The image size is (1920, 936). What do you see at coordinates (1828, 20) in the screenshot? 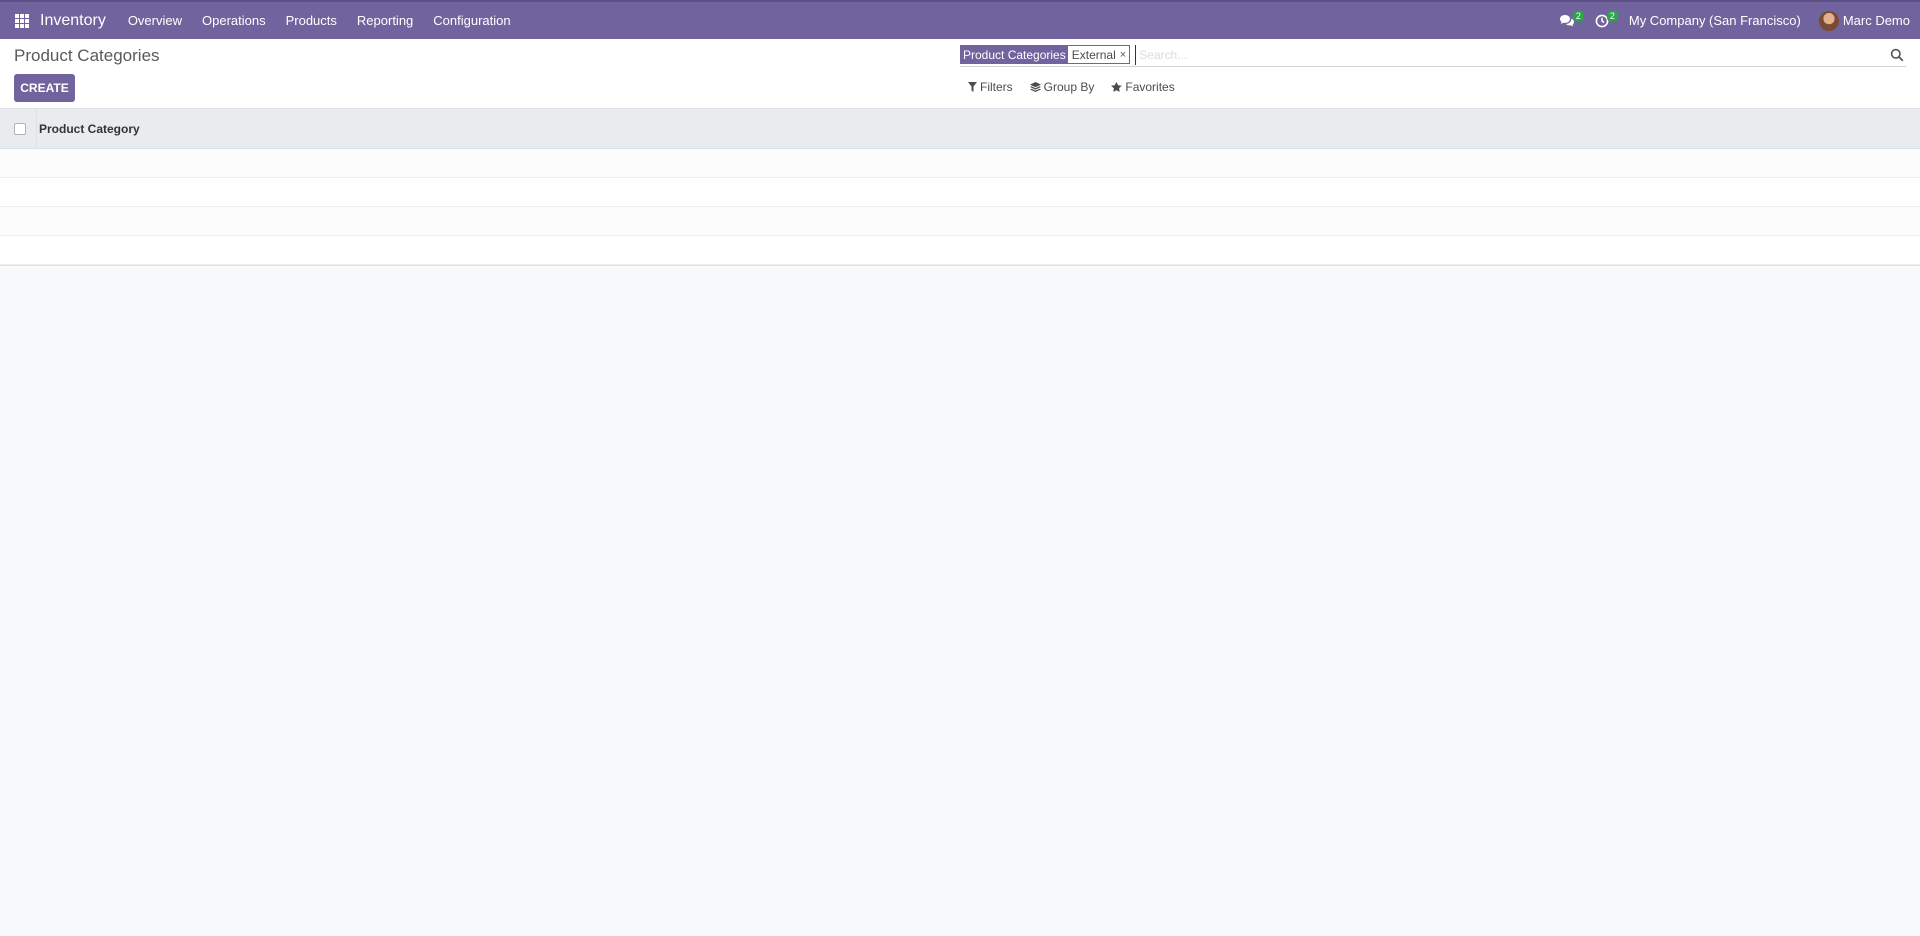
I see `avatar` at bounding box center [1828, 20].